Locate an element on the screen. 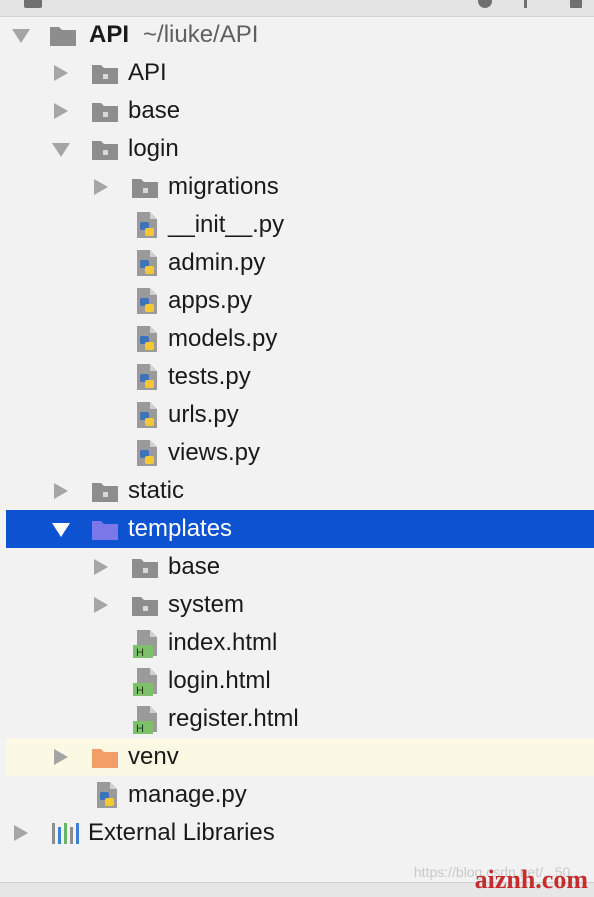 The image size is (594, 897). tree-row-views-py: views.py is located at coordinates (297, 453).